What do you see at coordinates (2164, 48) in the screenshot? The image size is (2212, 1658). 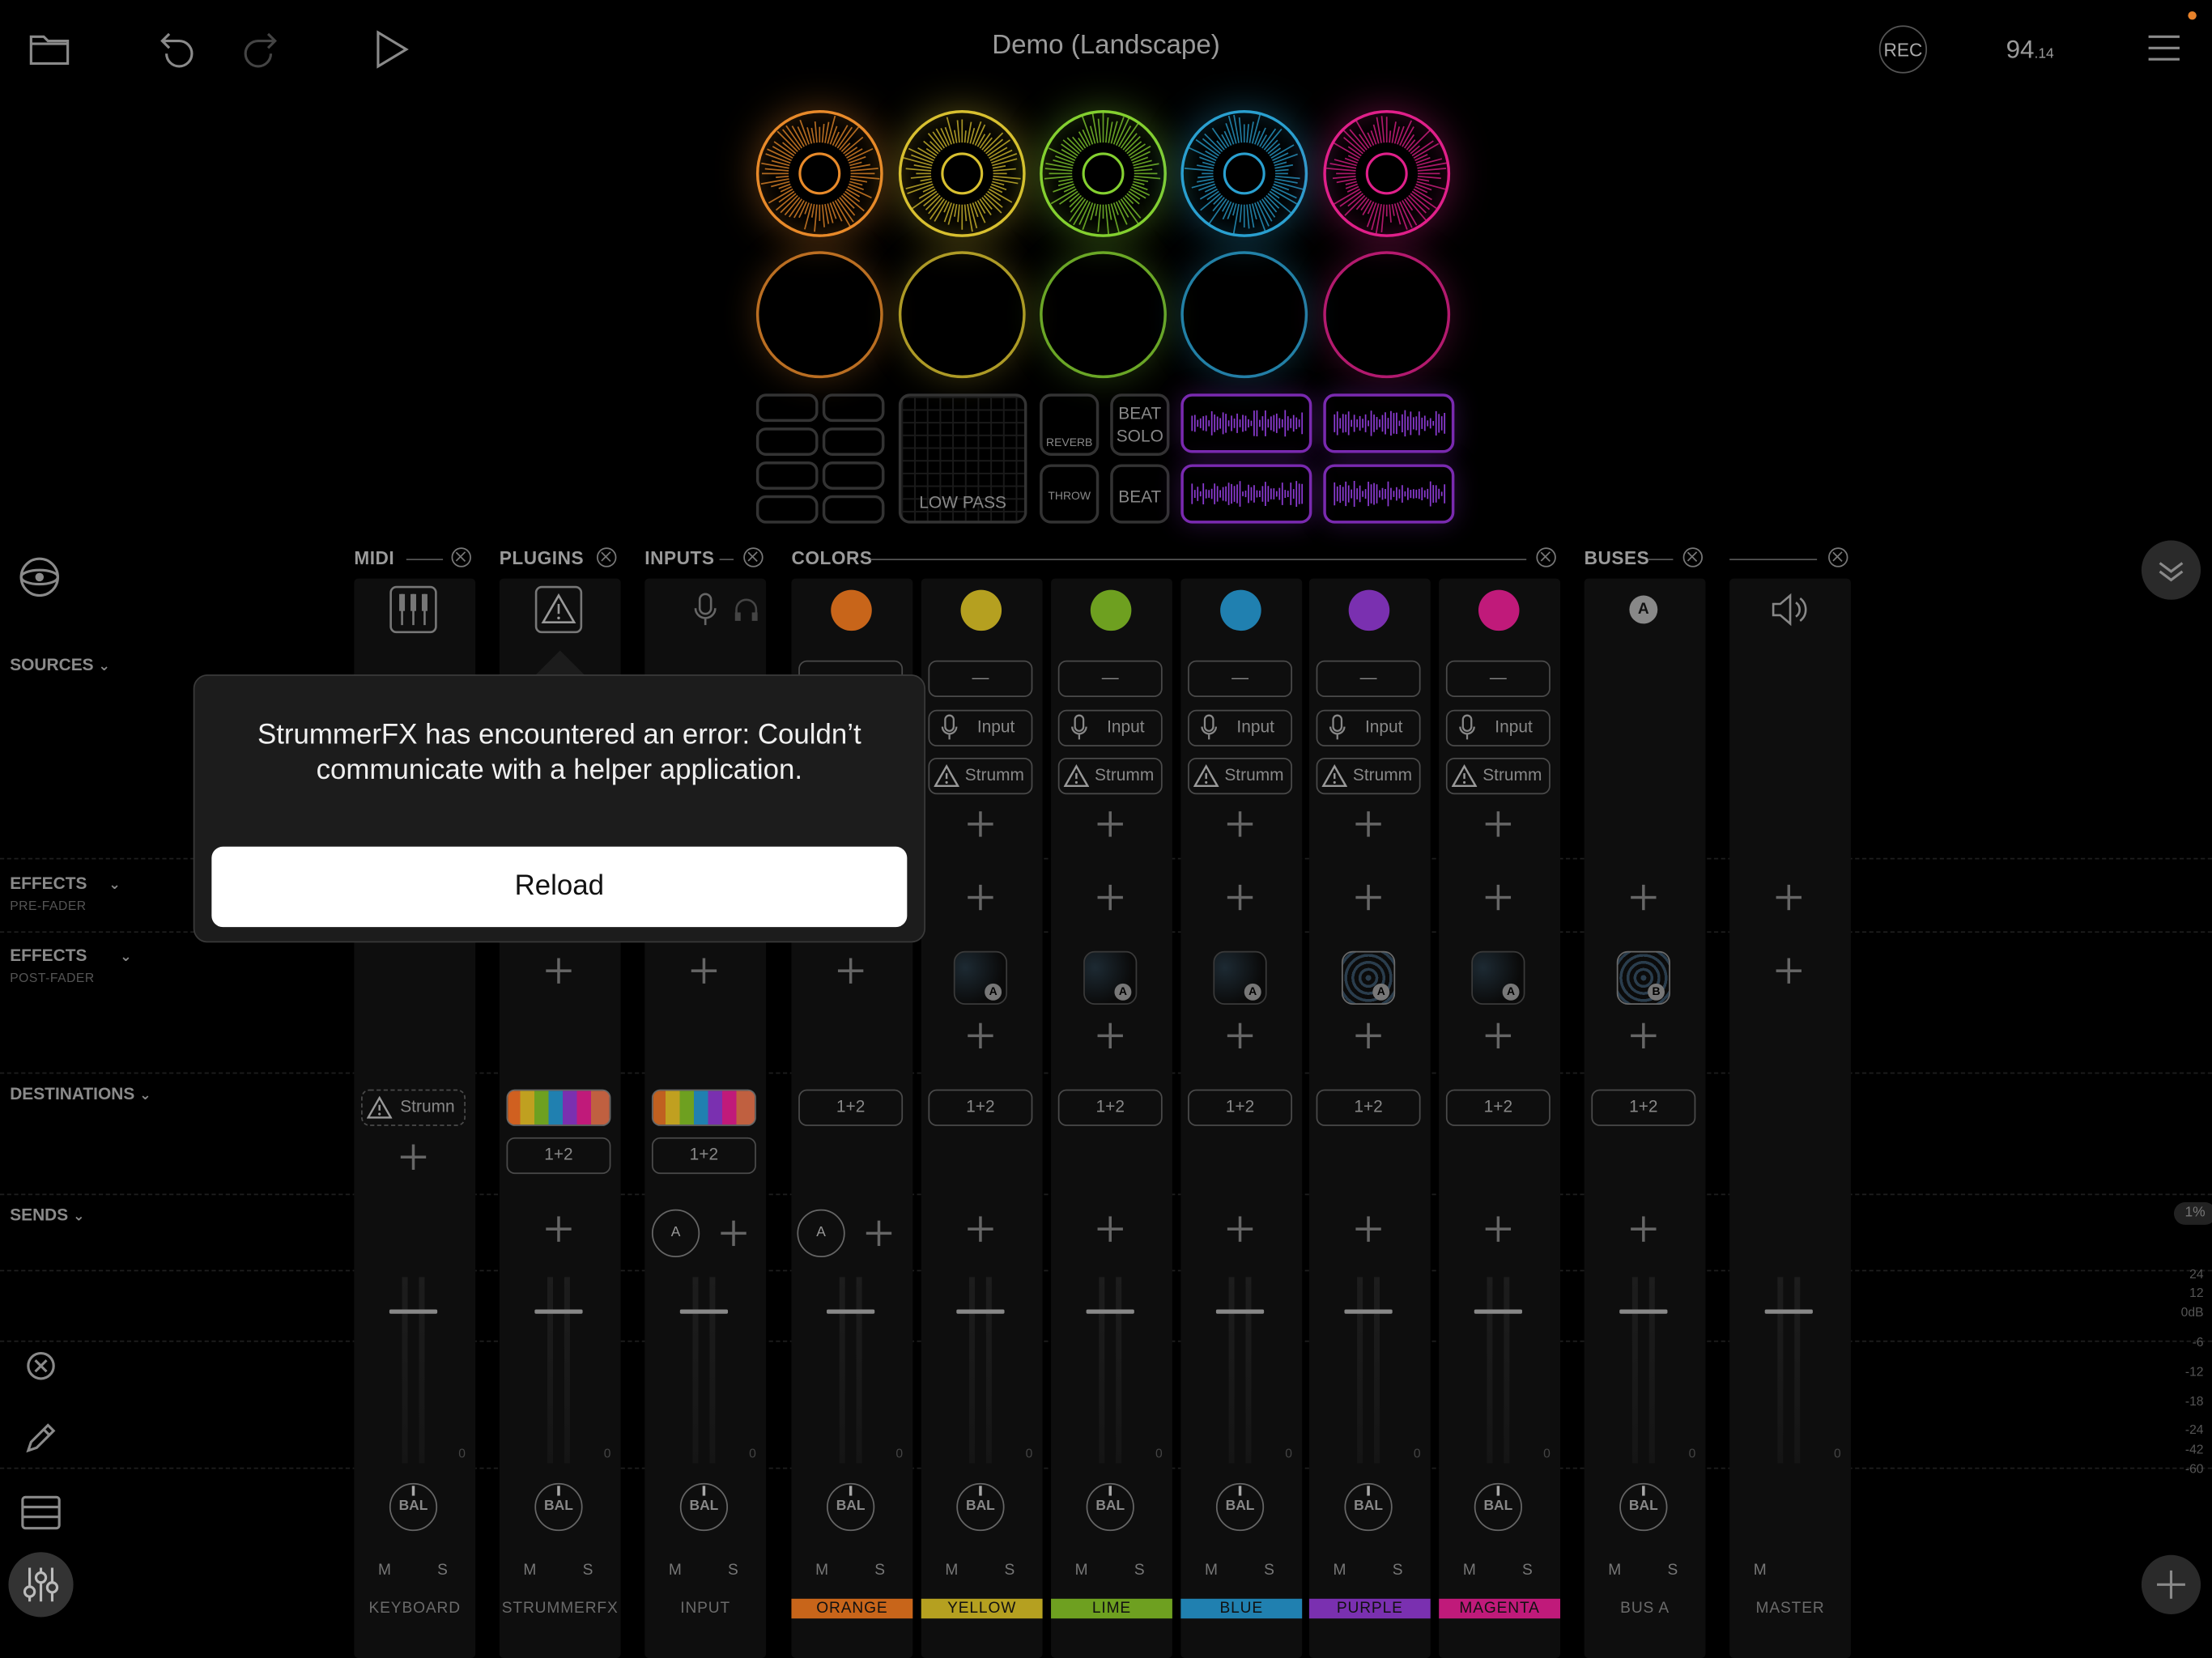 I see `menu-icon` at bounding box center [2164, 48].